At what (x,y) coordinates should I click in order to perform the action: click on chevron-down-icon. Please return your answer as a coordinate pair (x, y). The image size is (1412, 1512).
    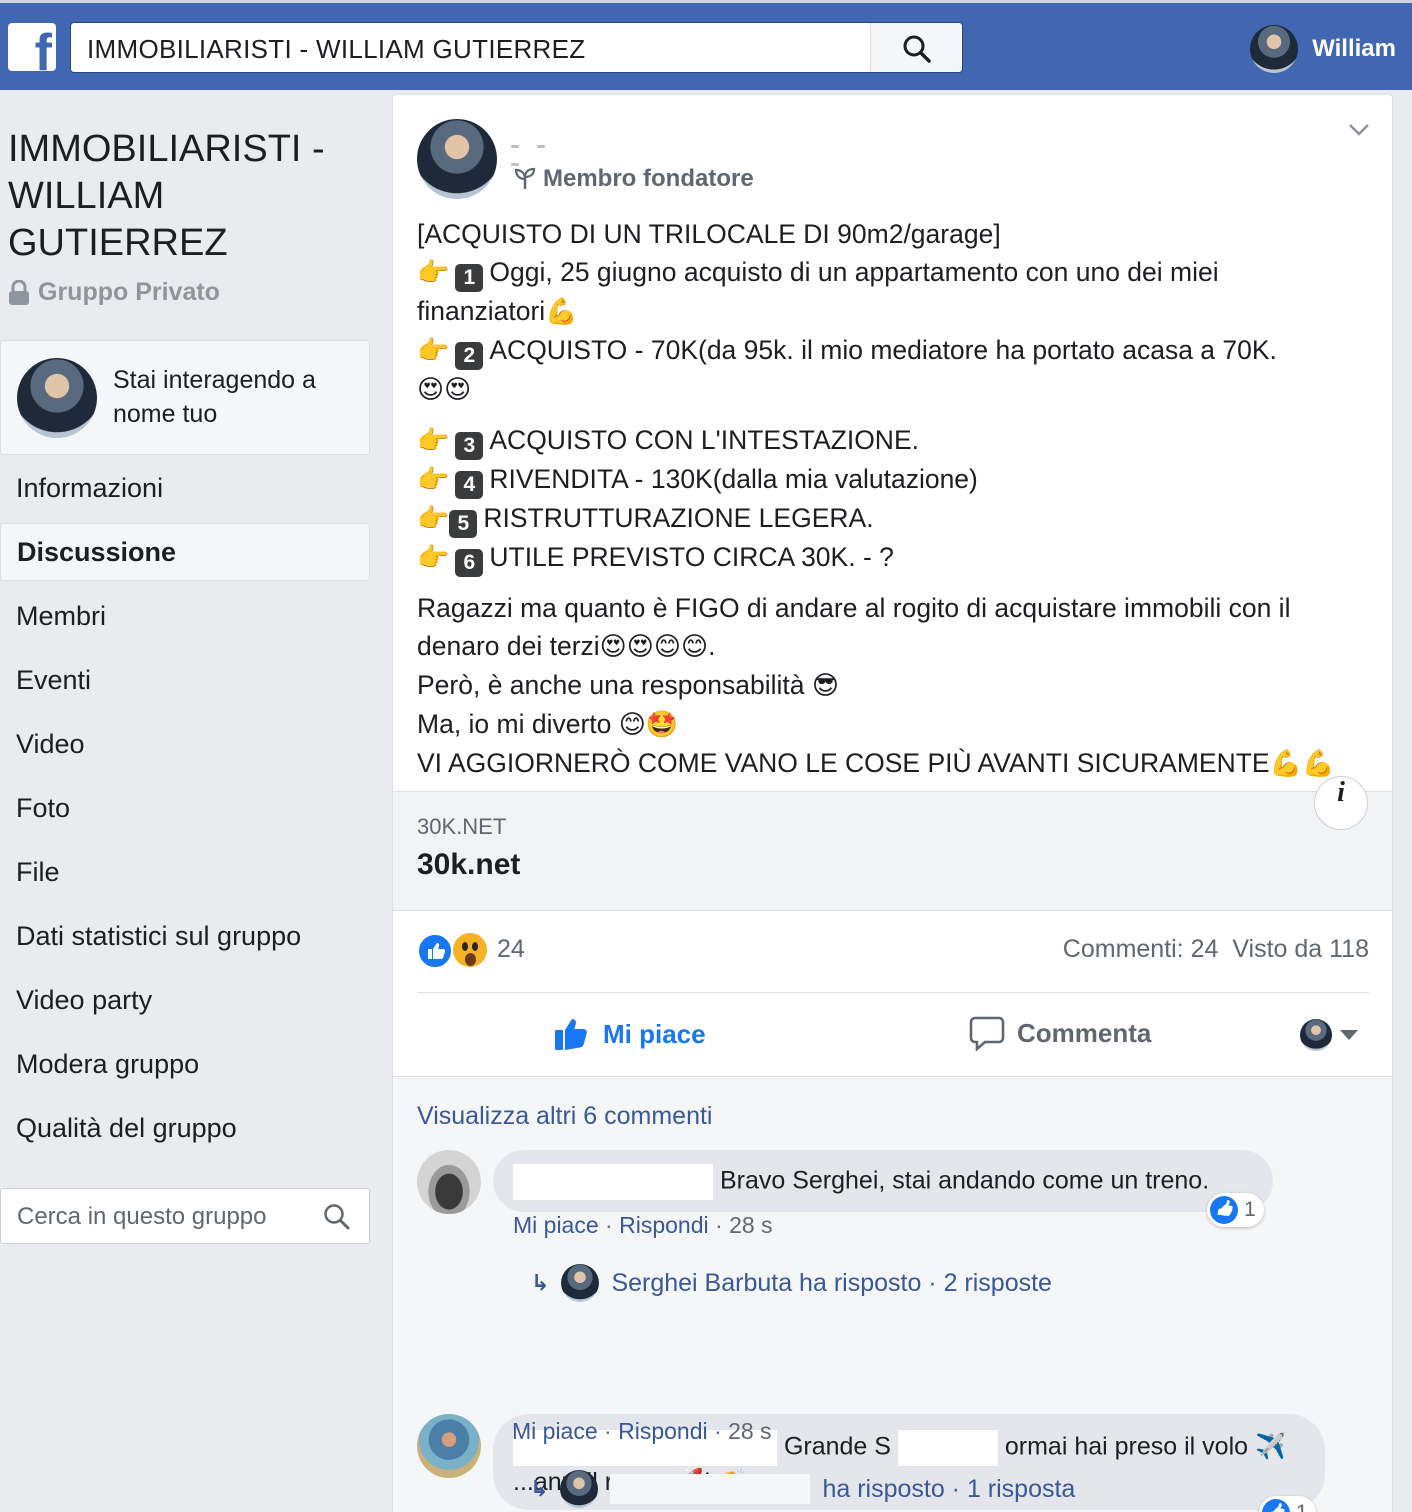
    Looking at the image, I should click on (1359, 130).